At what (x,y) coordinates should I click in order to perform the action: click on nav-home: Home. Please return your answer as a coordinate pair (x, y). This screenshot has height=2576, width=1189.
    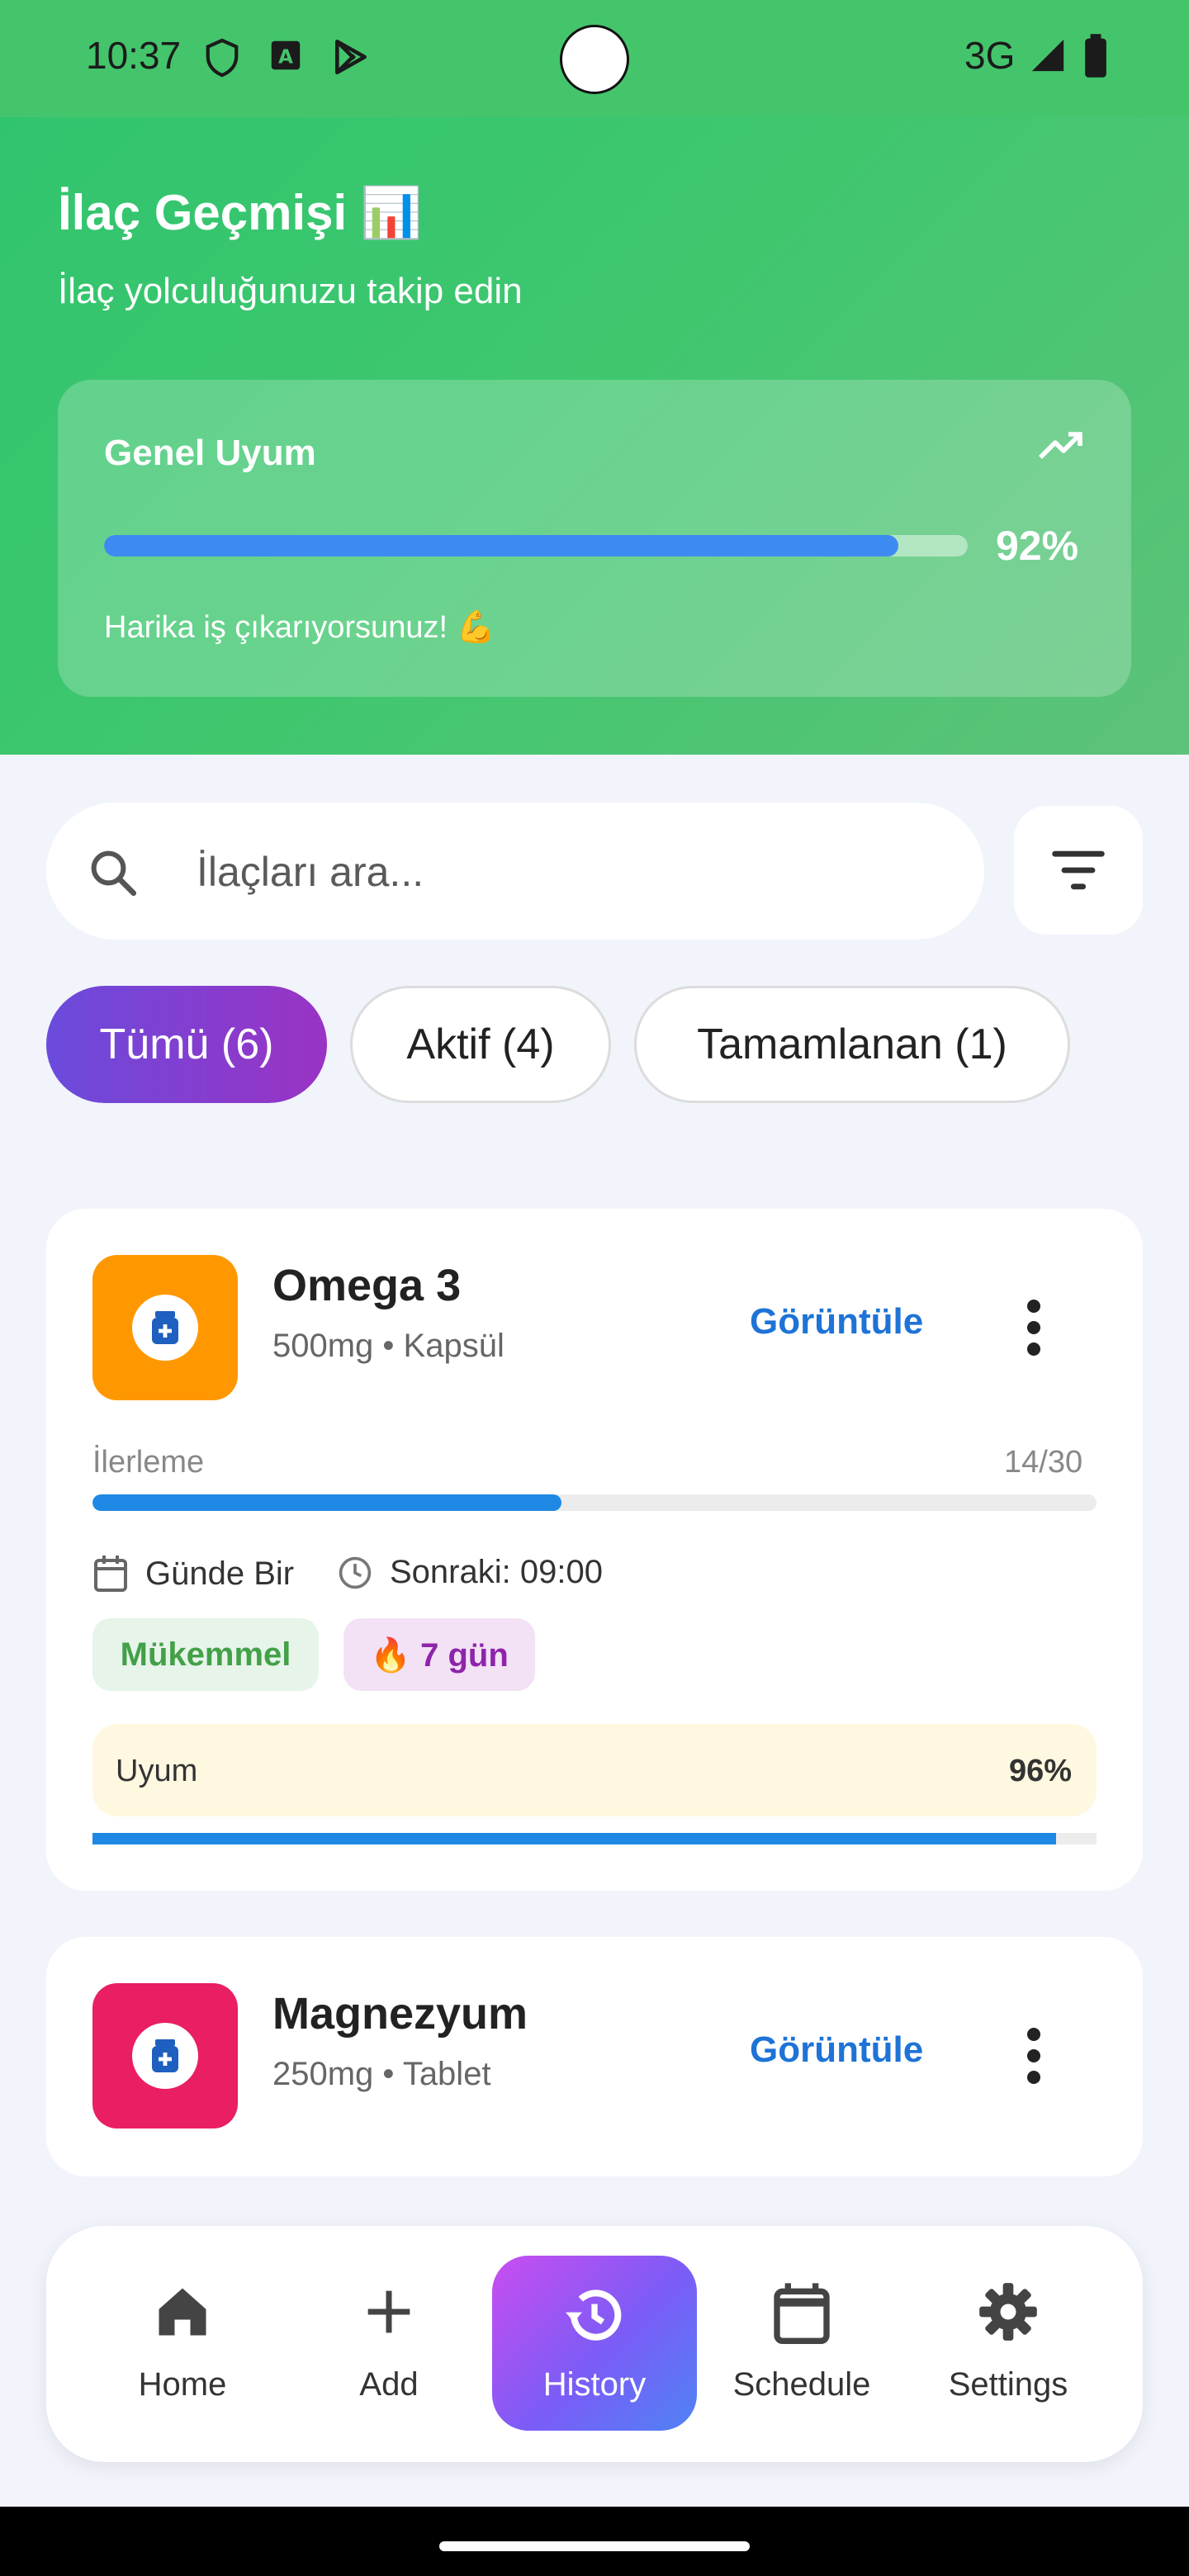
    Looking at the image, I should click on (182, 2344).